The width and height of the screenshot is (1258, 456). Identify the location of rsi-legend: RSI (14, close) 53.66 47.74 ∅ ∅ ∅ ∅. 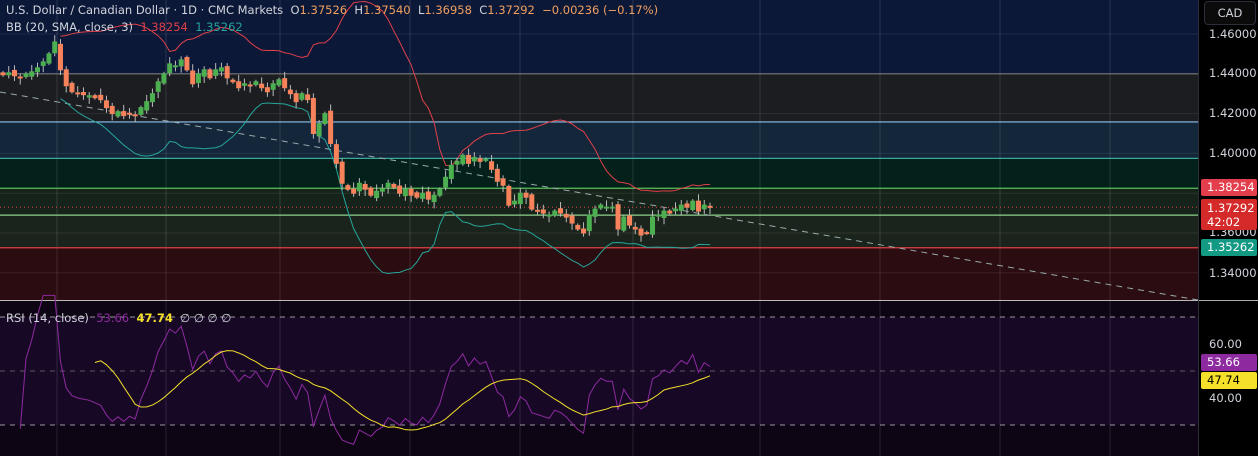
(118, 318).